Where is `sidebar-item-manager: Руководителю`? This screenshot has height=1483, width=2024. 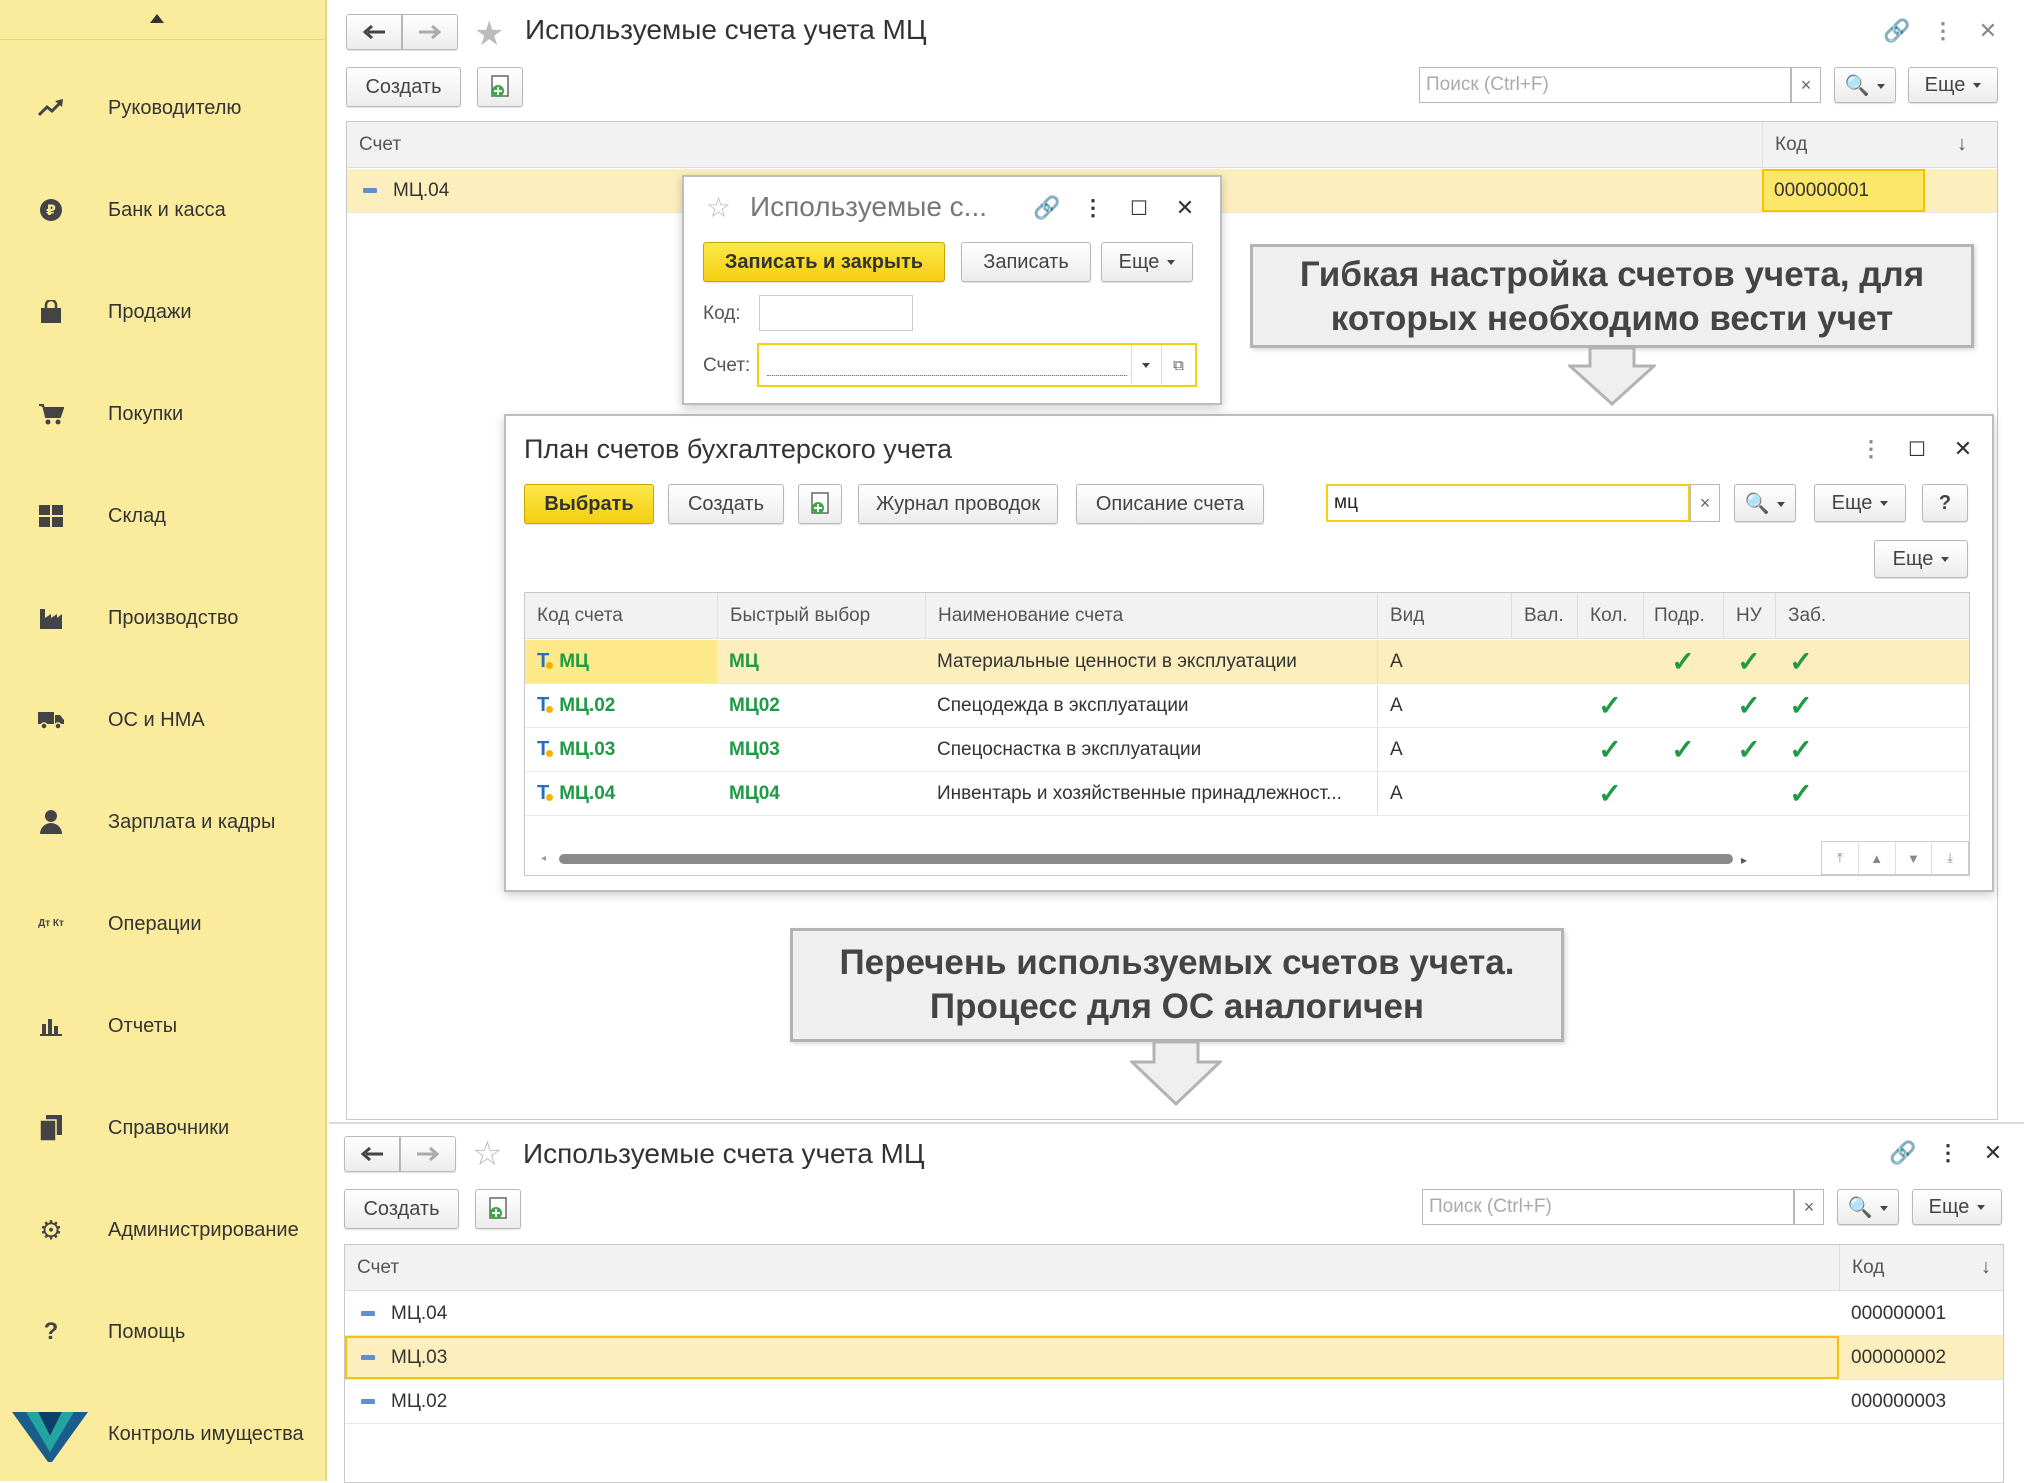 sidebar-item-manager: Руководителю is located at coordinates (163, 108).